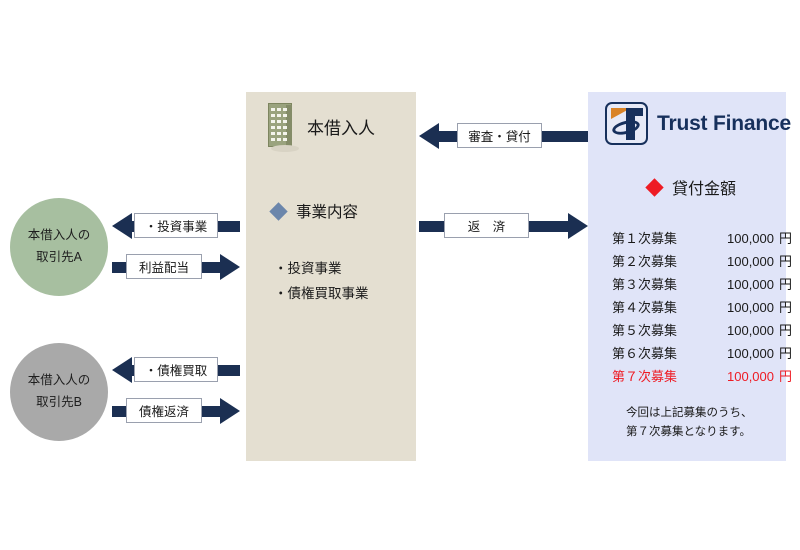 This screenshot has height=550, width=800. Describe the element at coordinates (164, 266) in the screenshot. I see `arrow-label-profit-distribution: 利益配当` at that location.